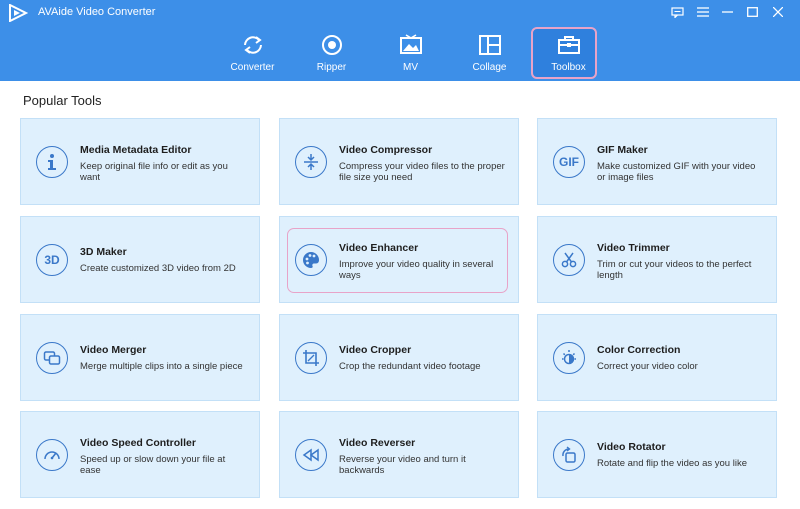 This screenshot has height=509, width=800. What do you see at coordinates (631, 447) in the screenshot?
I see `tool-title: Video Rotator` at bounding box center [631, 447].